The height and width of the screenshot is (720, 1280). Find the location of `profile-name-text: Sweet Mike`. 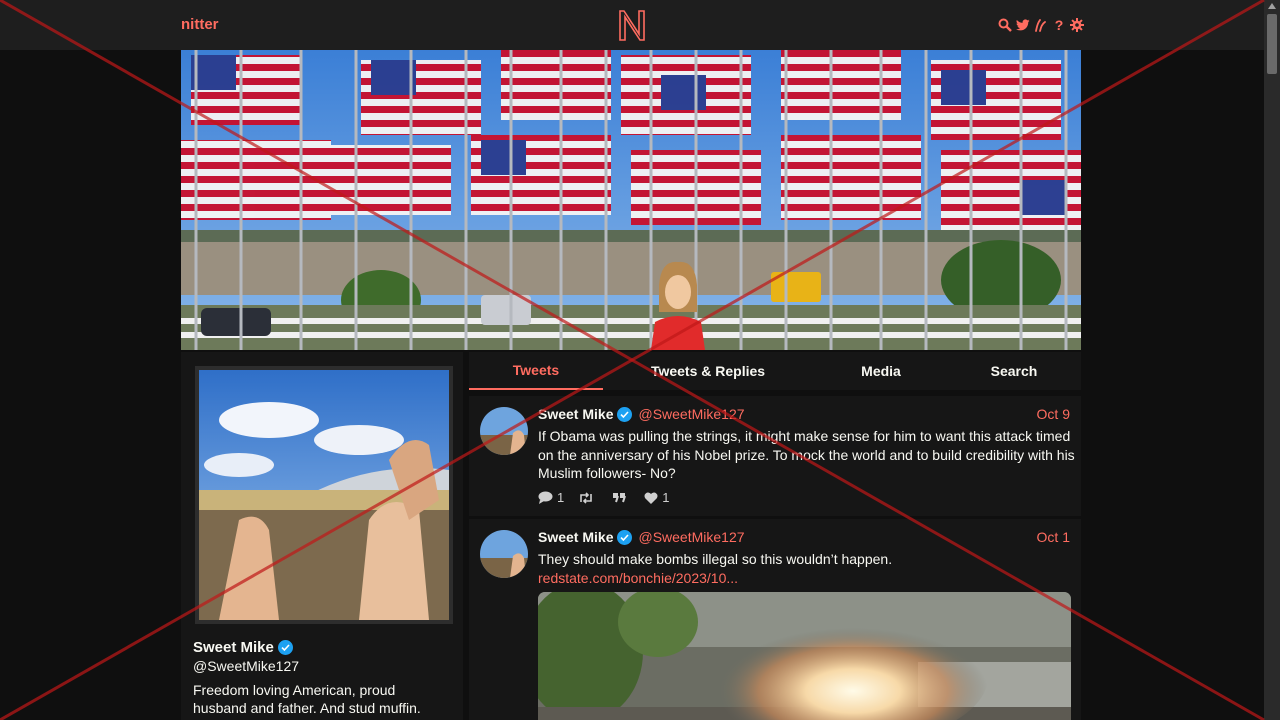

profile-name-text: Sweet Mike is located at coordinates (233, 647).